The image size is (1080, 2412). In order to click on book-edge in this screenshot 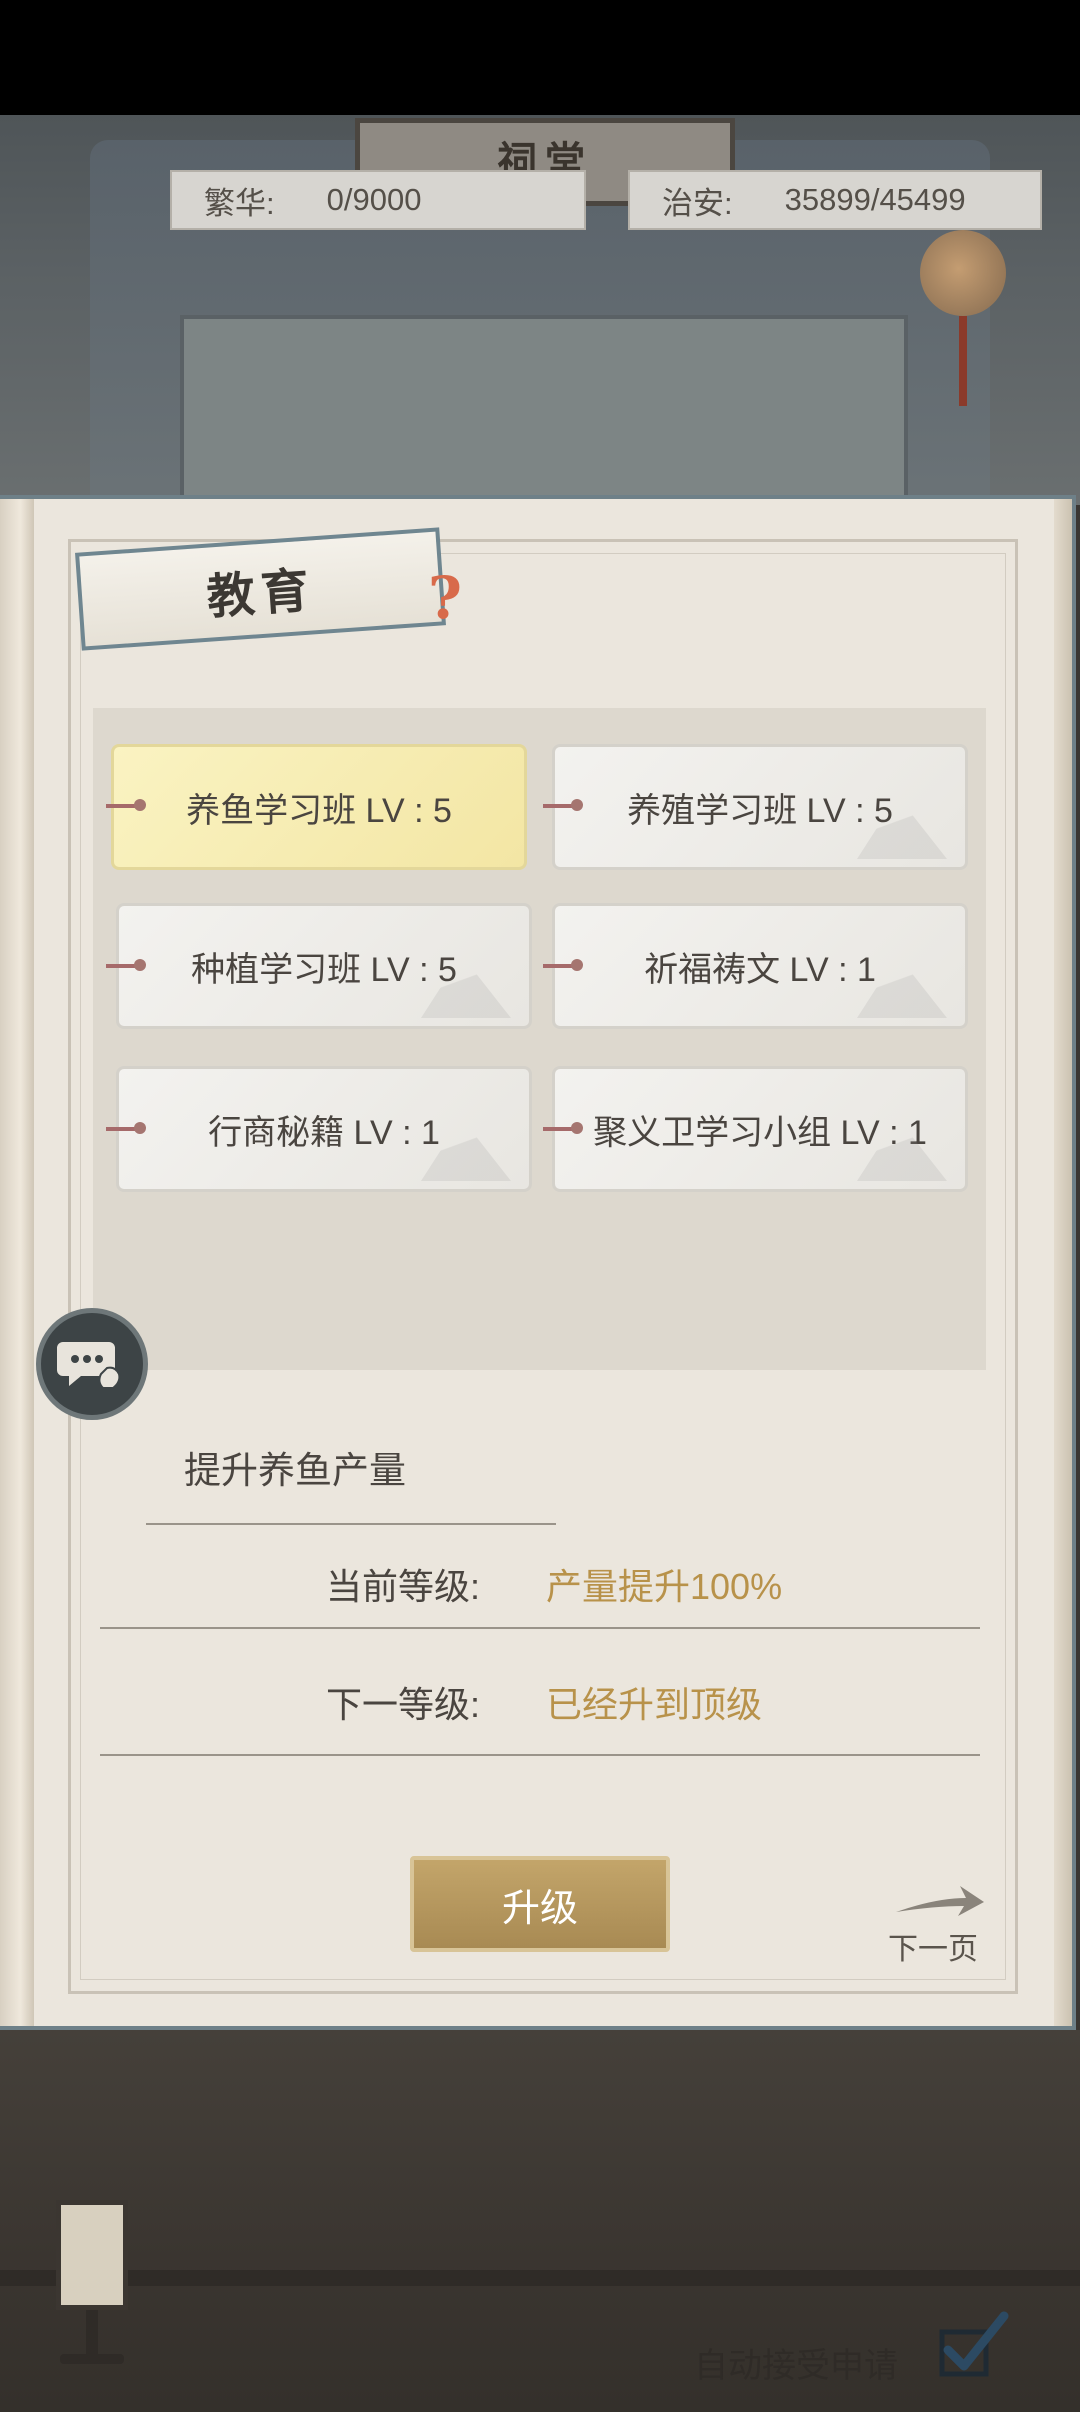, I will do `click(1063, 1262)`.